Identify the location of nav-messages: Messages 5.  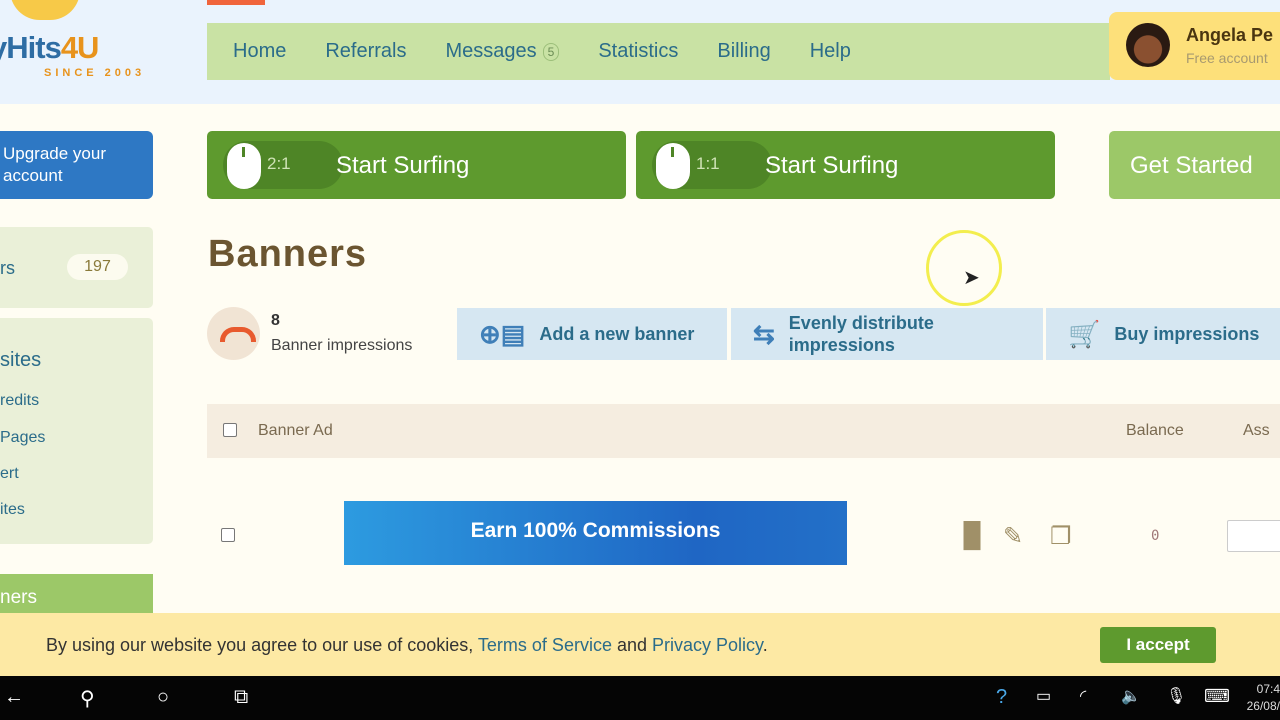
(503, 51).